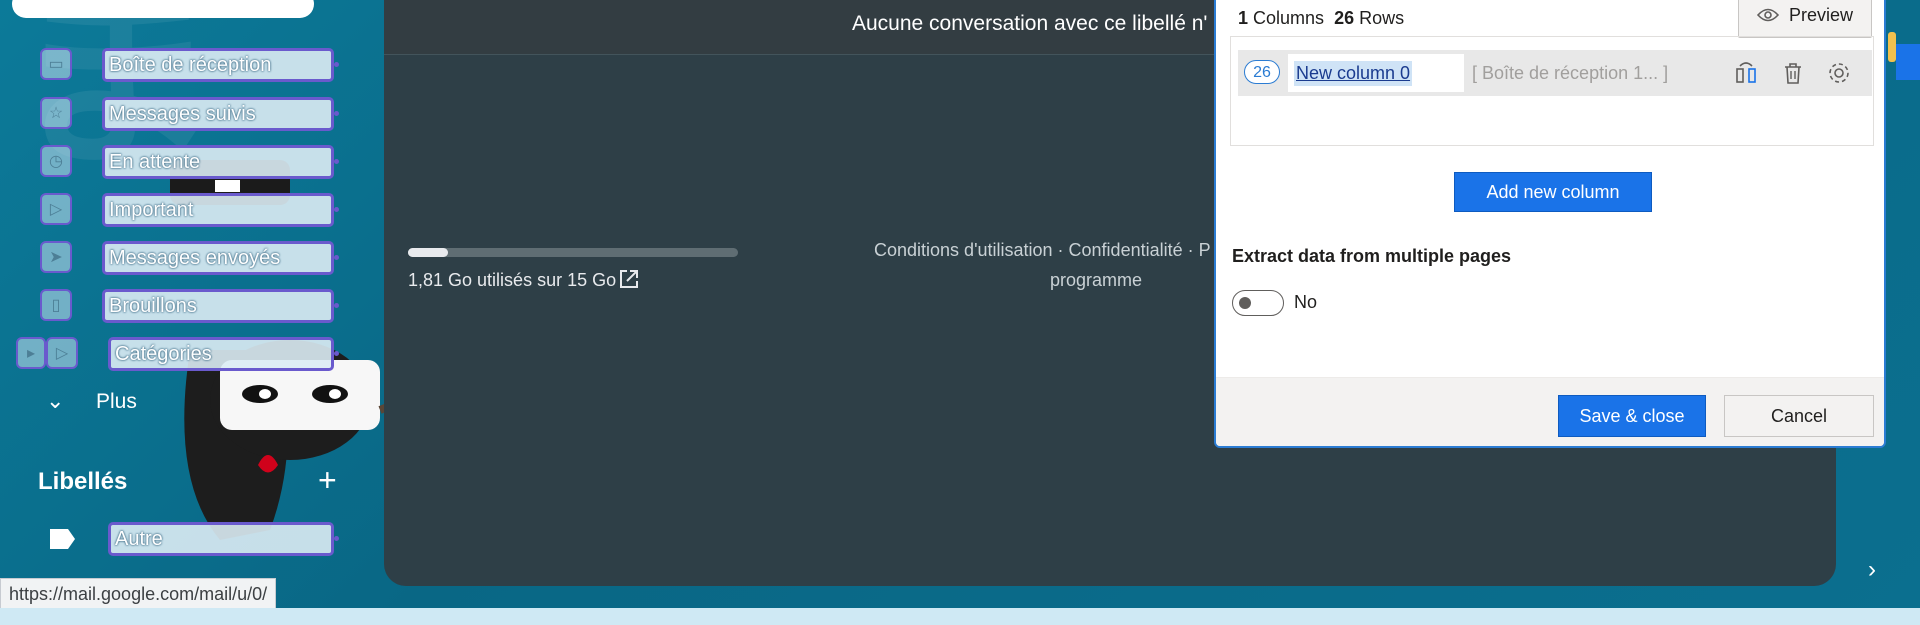 The width and height of the screenshot is (1920, 625). What do you see at coordinates (1550, 411) in the screenshot?
I see `dialog-footer: Save & close Cancel` at bounding box center [1550, 411].